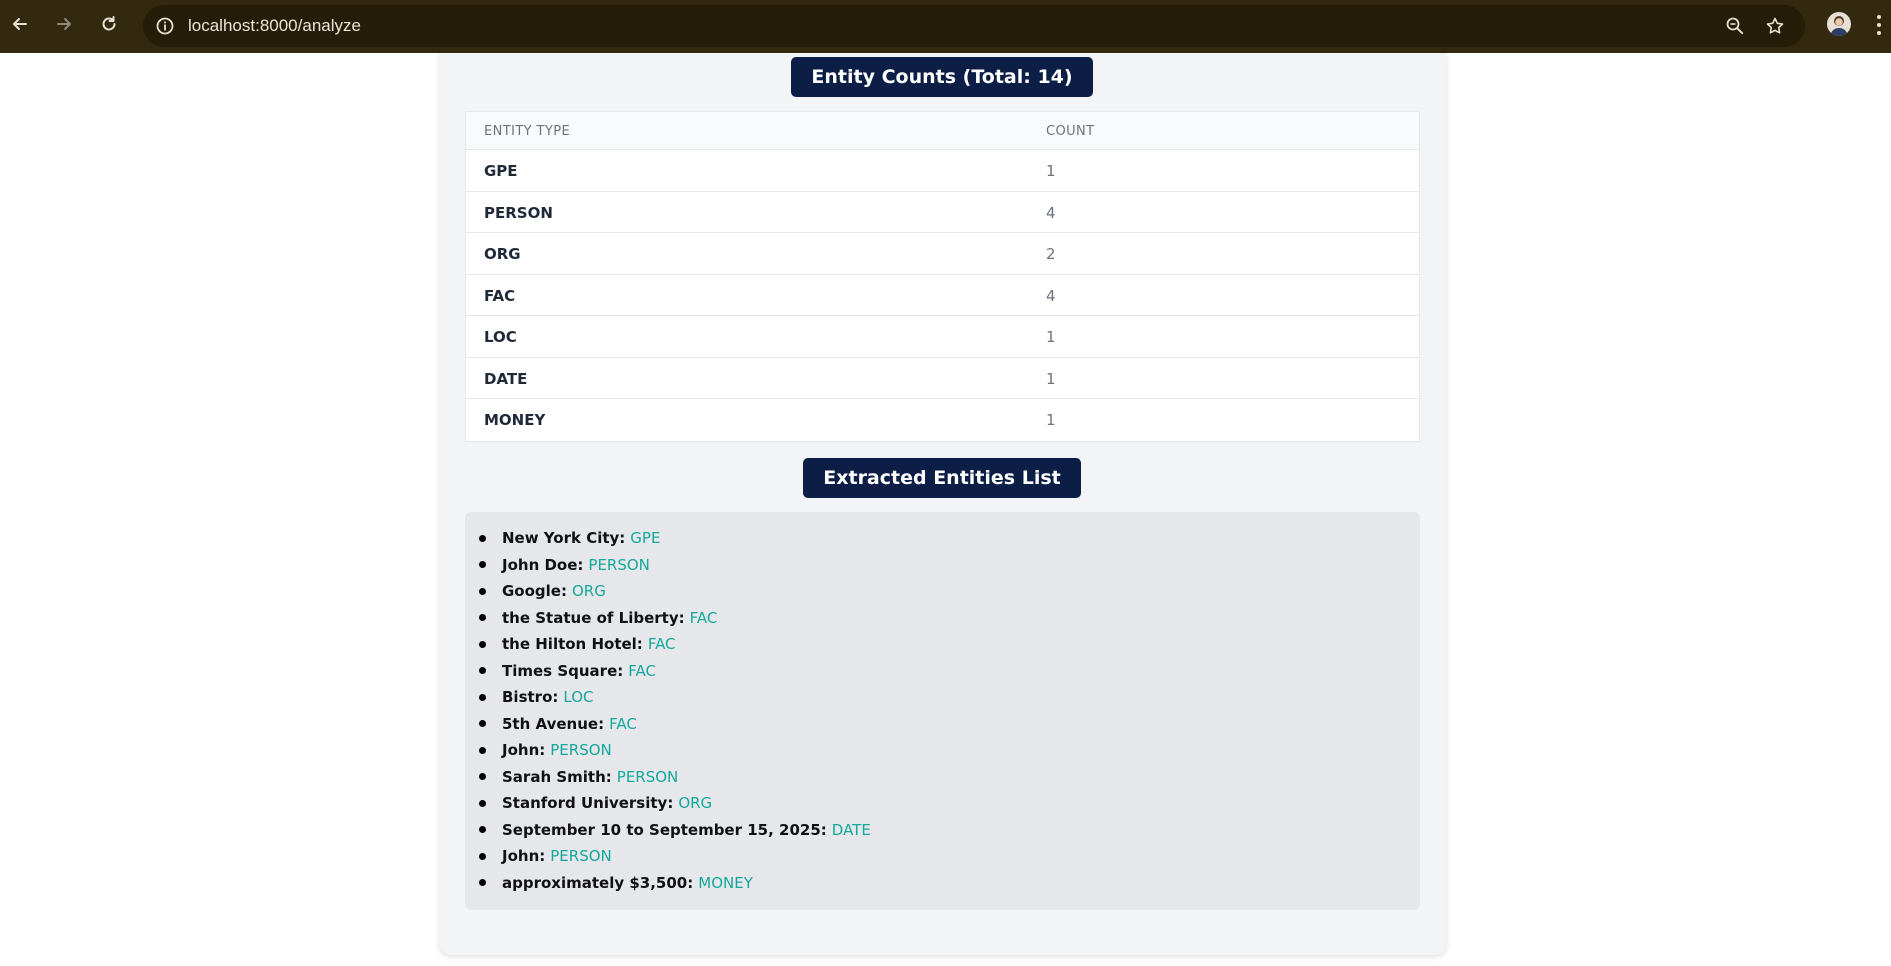  I want to click on entity-text: September 10 to September 15, 2025:, so click(664, 829).